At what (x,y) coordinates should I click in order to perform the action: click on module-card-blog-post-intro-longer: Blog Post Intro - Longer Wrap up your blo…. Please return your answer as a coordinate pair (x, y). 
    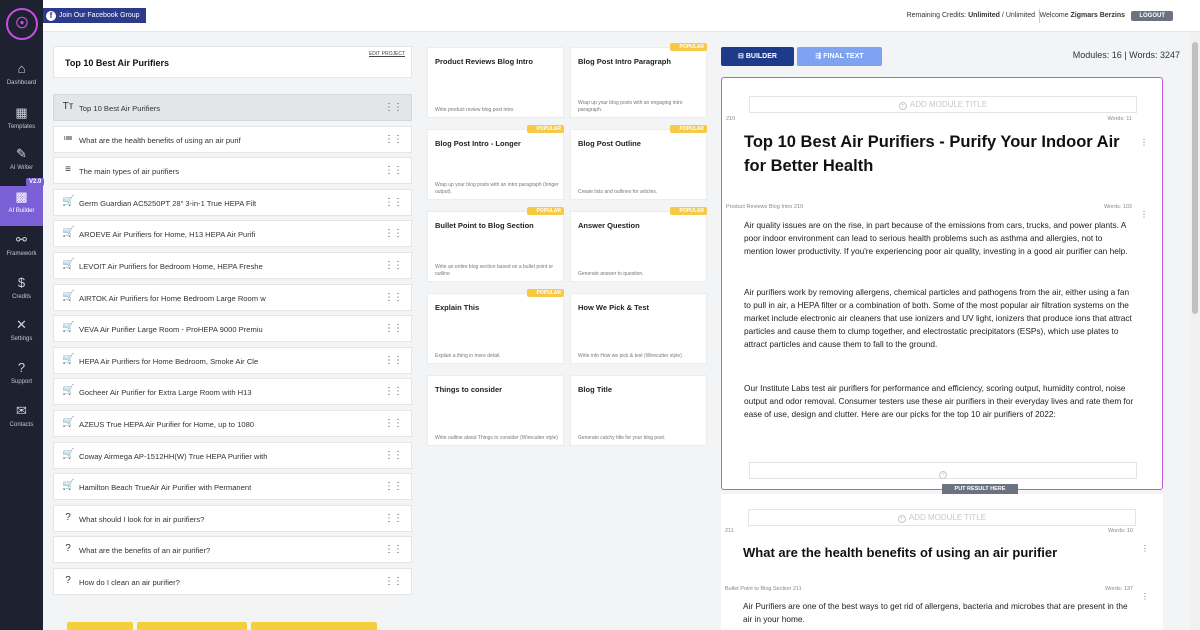
    Looking at the image, I should click on (495, 162).